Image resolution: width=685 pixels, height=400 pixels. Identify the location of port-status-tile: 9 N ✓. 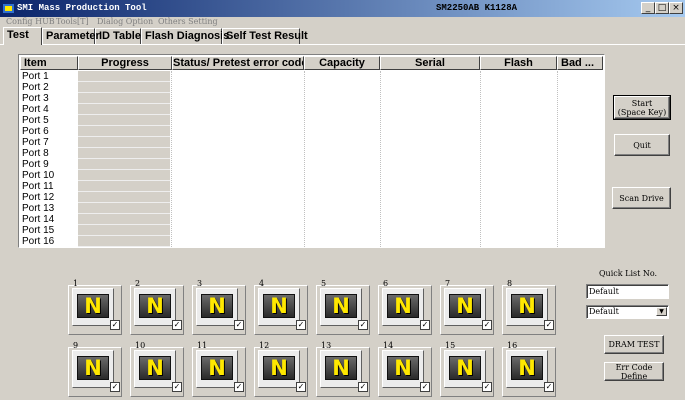
(95, 370).